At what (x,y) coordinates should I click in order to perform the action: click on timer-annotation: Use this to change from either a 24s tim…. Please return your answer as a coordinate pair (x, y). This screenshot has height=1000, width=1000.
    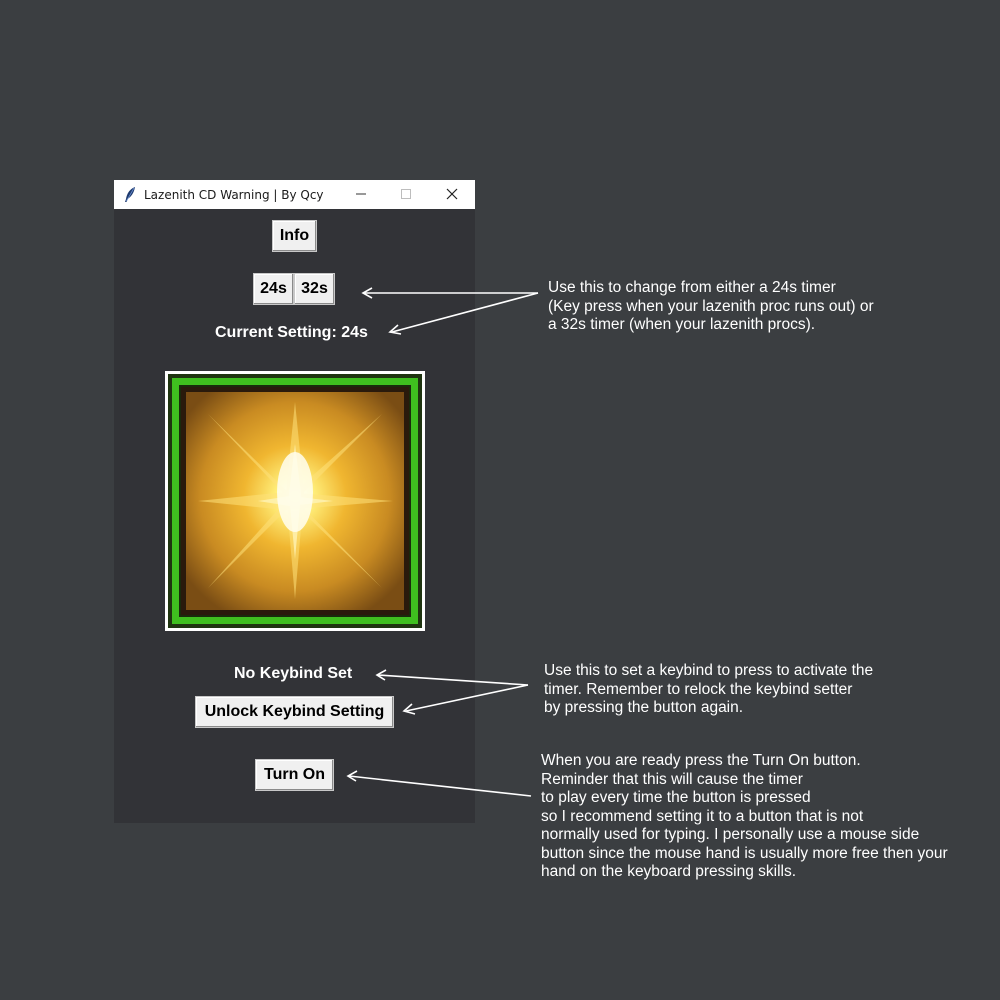
    Looking at the image, I should click on (711, 307).